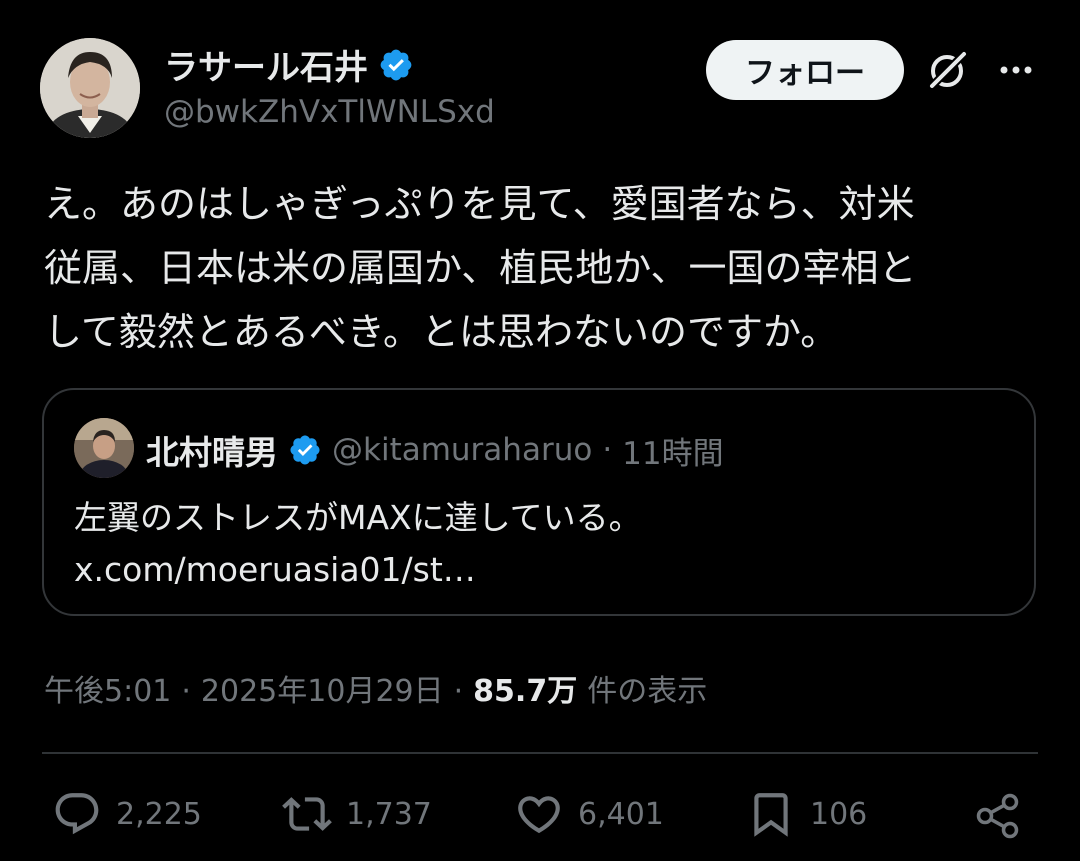 The image size is (1080, 861). Describe the element at coordinates (621, 814) in the screenshot. I see `like-count: 6,401` at that location.